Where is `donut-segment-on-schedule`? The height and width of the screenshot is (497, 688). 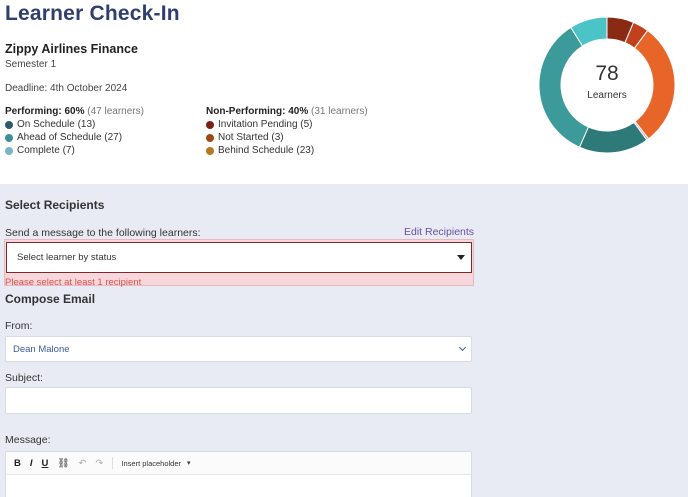
donut-segment-on-schedule is located at coordinates (613, 137).